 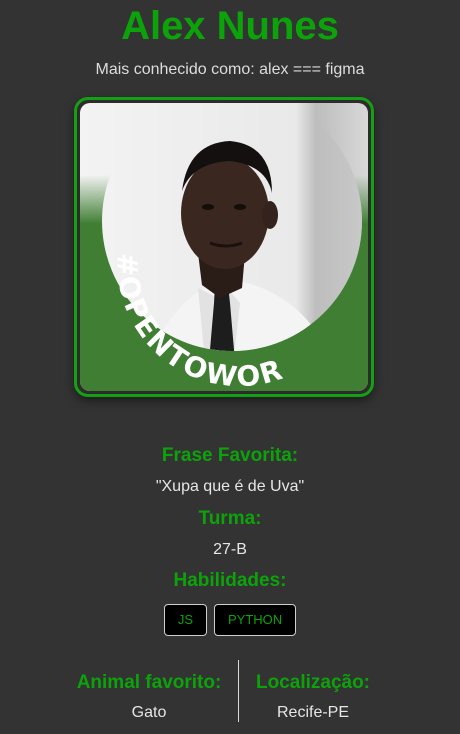 What do you see at coordinates (185, 620) in the screenshot?
I see `skill-js-button: JS` at bounding box center [185, 620].